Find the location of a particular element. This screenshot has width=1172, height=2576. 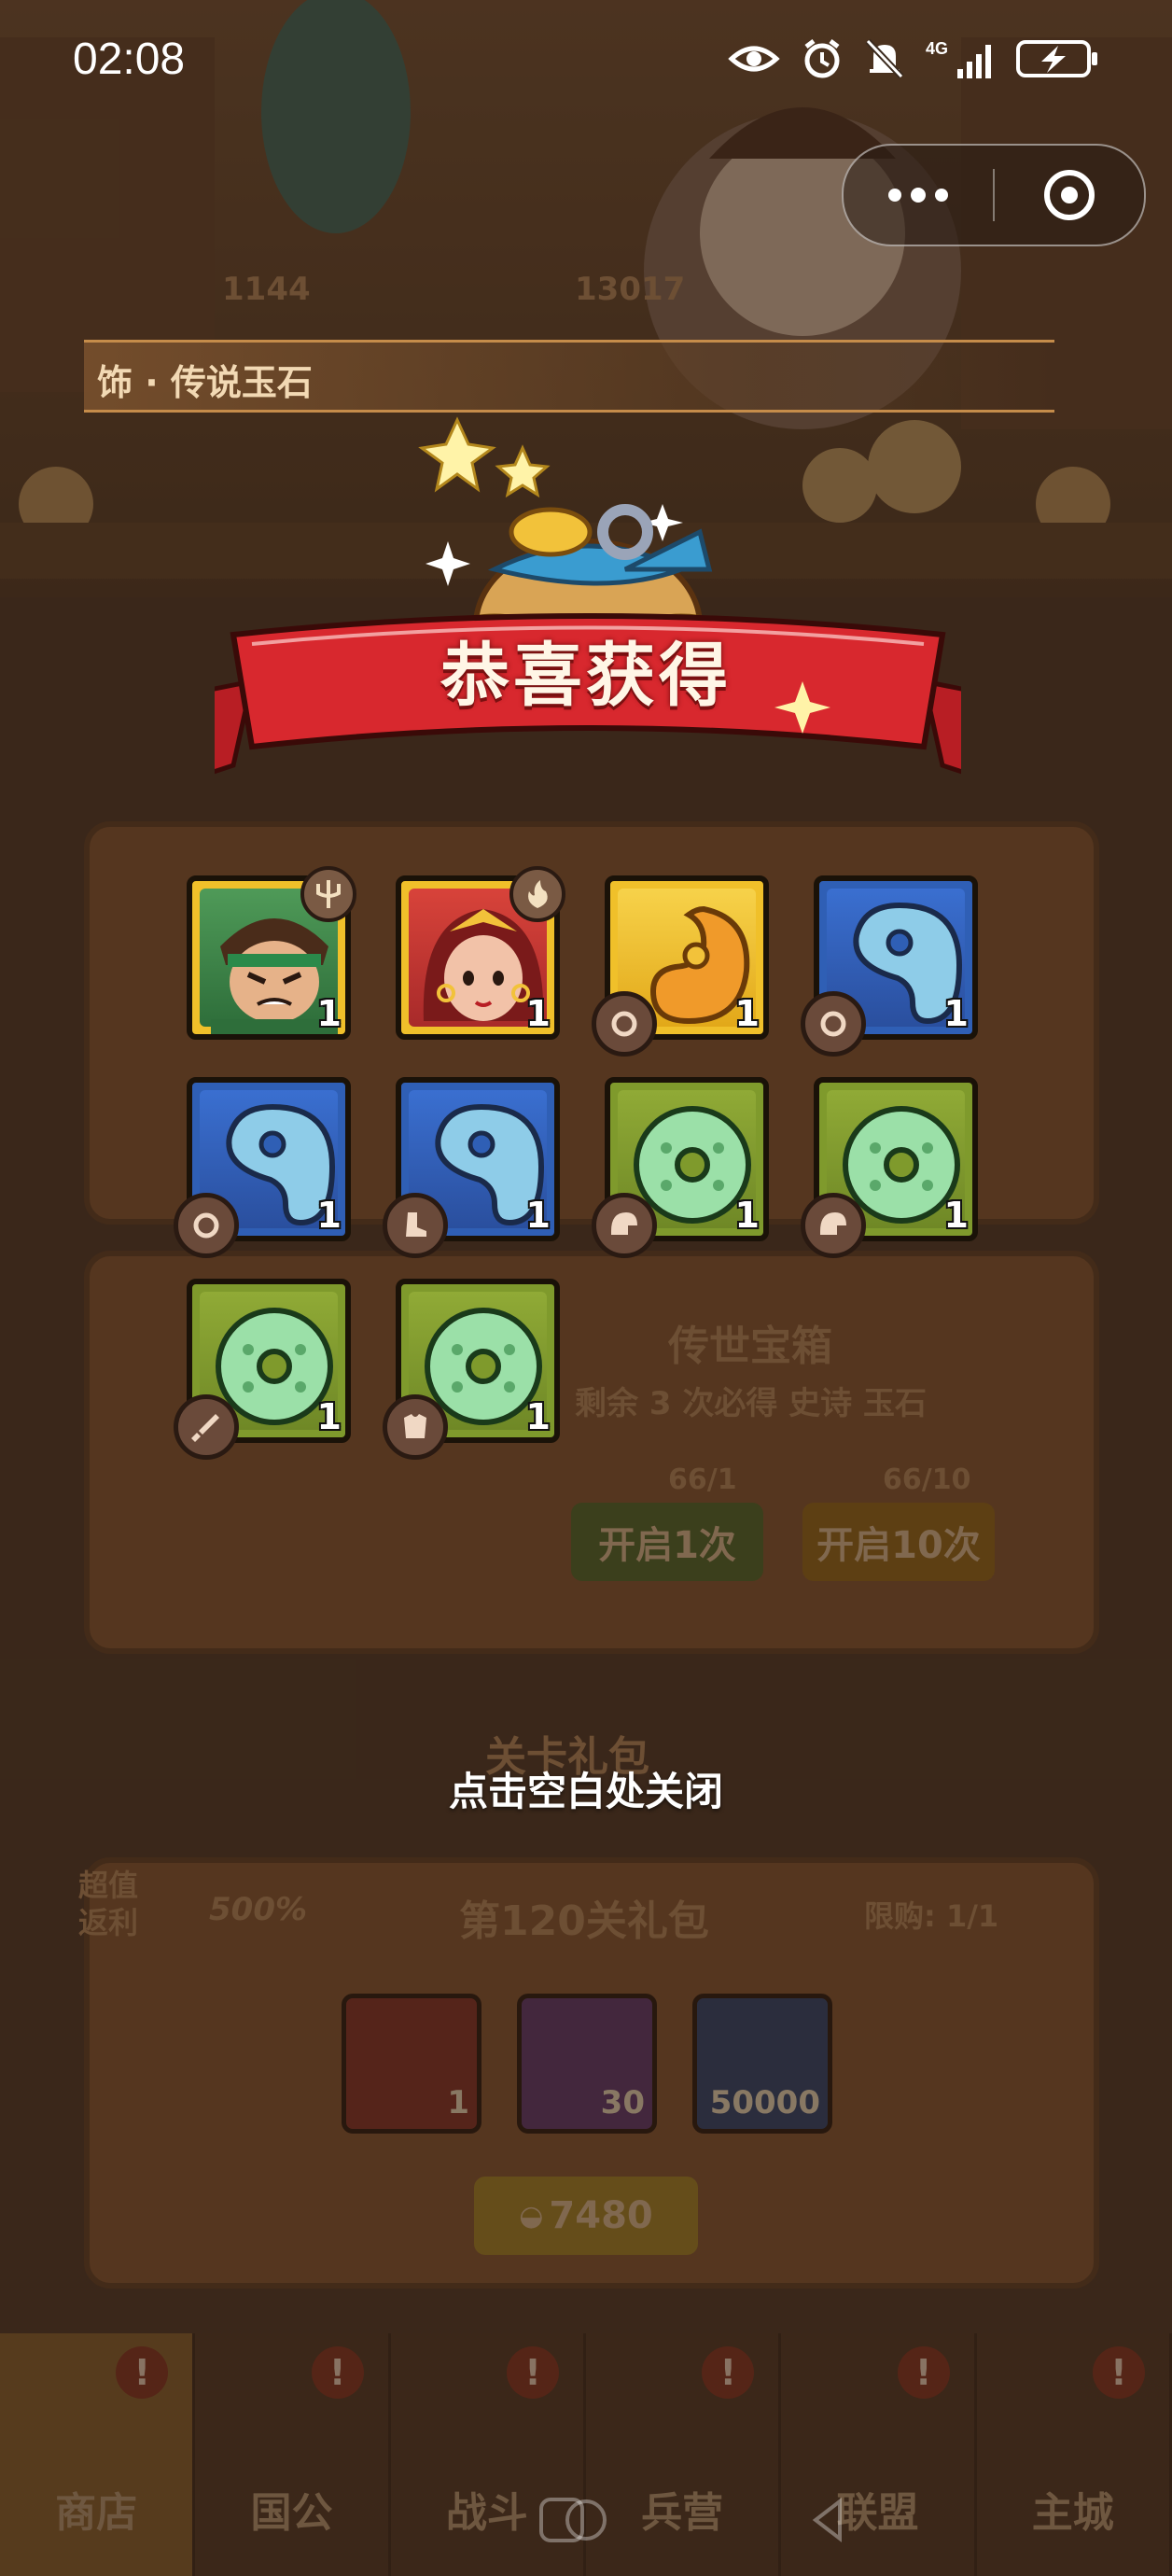

more-dots-icon is located at coordinates (918, 195).